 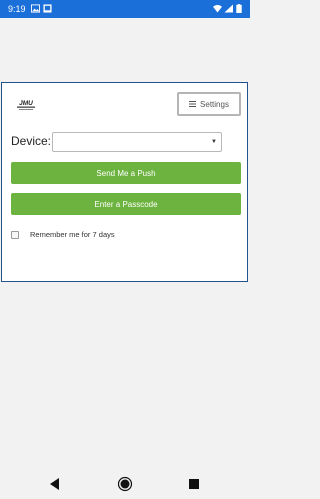 I want to click on settings-button: Settings, so click(x=209, y=104).